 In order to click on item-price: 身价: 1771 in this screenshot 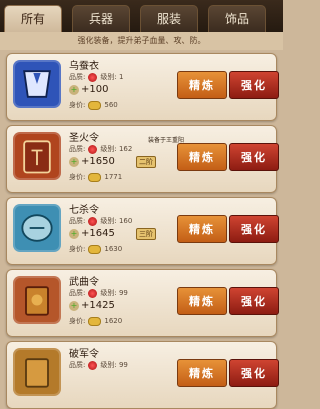, I will do `click(96, 177)`.